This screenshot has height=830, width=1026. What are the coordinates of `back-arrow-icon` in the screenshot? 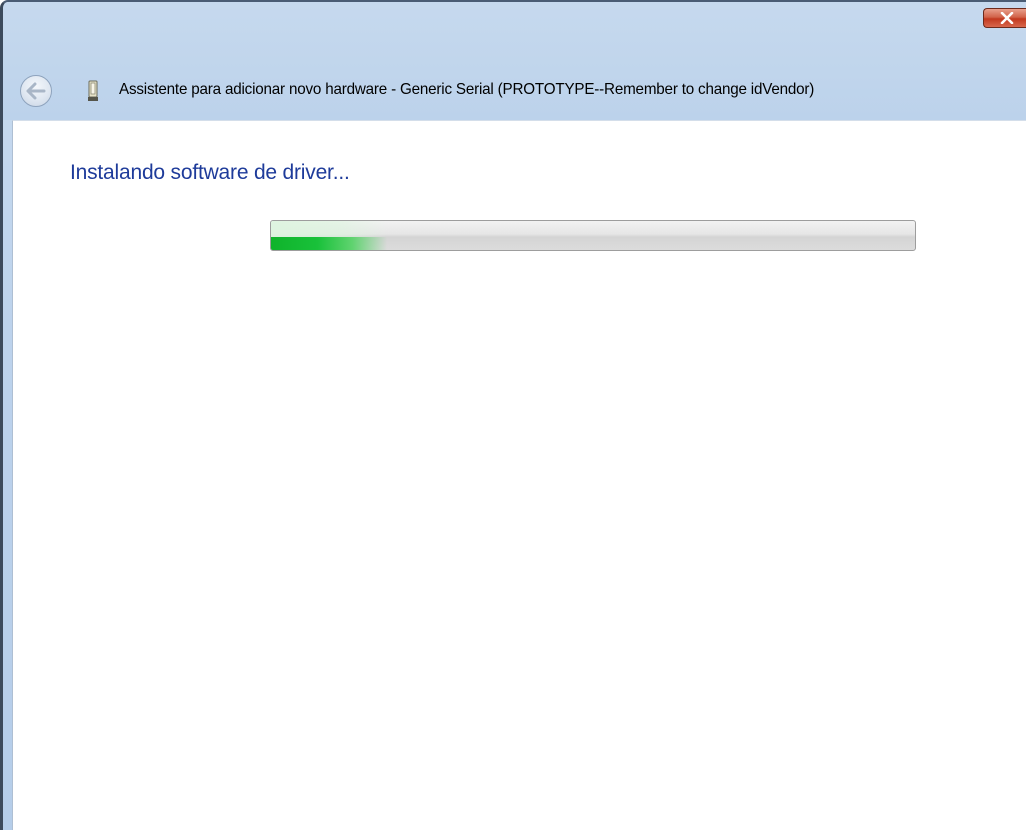 It's located at (36, 91).